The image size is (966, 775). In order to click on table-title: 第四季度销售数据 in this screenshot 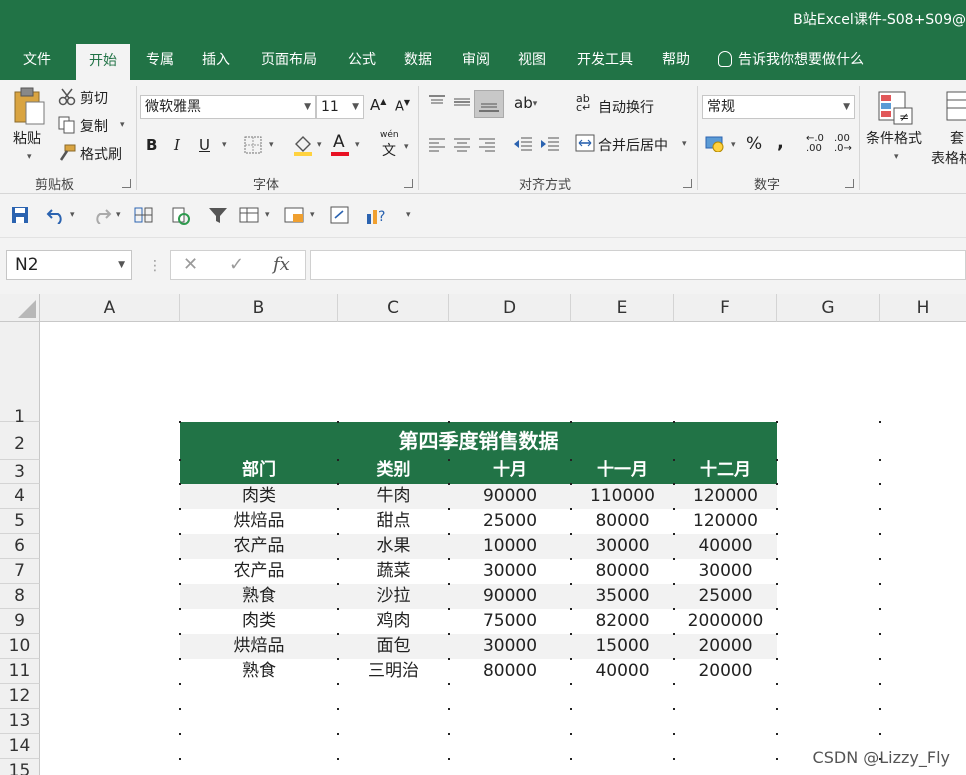, I will do `click(478, 441)`.